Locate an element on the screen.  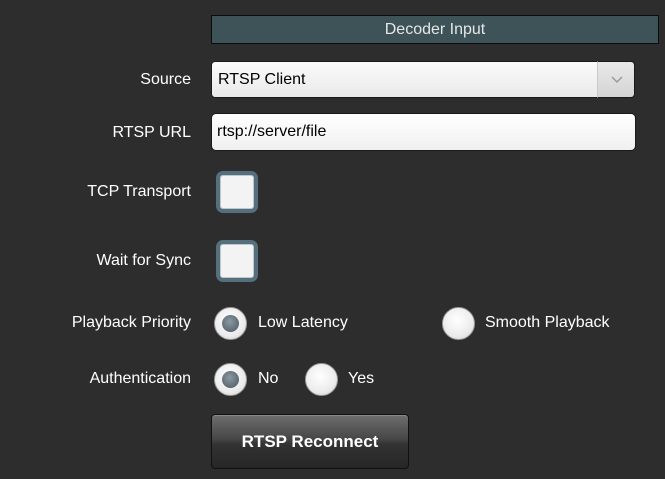
rtsp-reconnect-button: RTSP Reconnect is located at coordinates (310, 441).